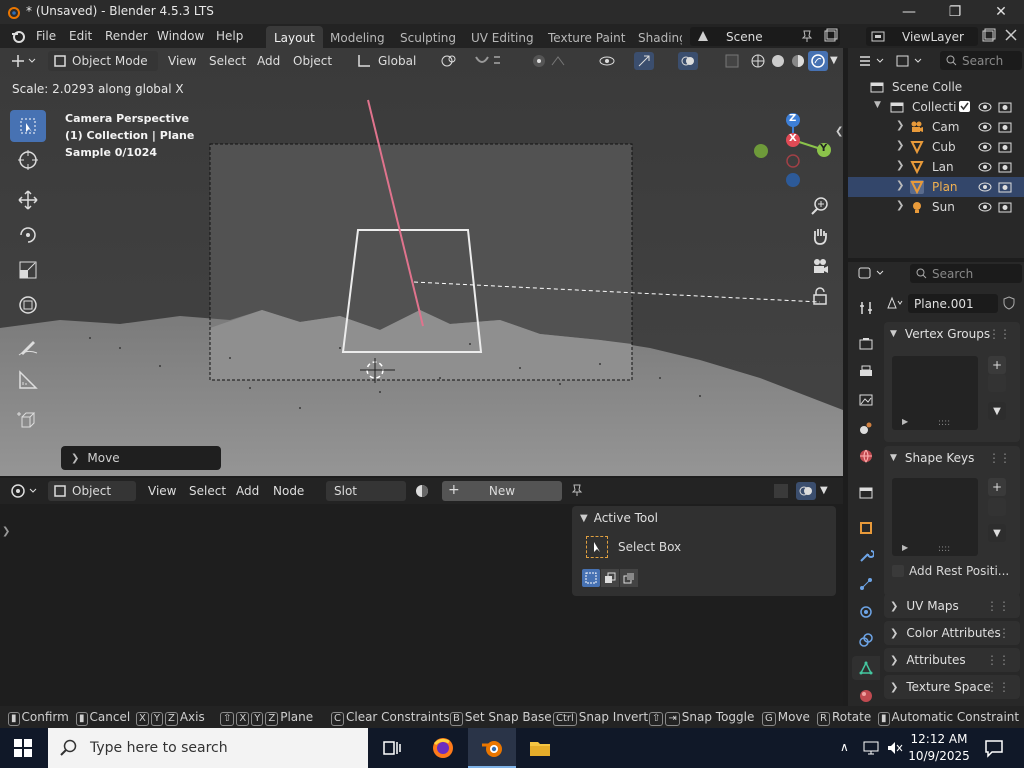  Describe the element at coordinates (23, 61) in the screenshot. I see `editor-type-3d-icon` at that location.